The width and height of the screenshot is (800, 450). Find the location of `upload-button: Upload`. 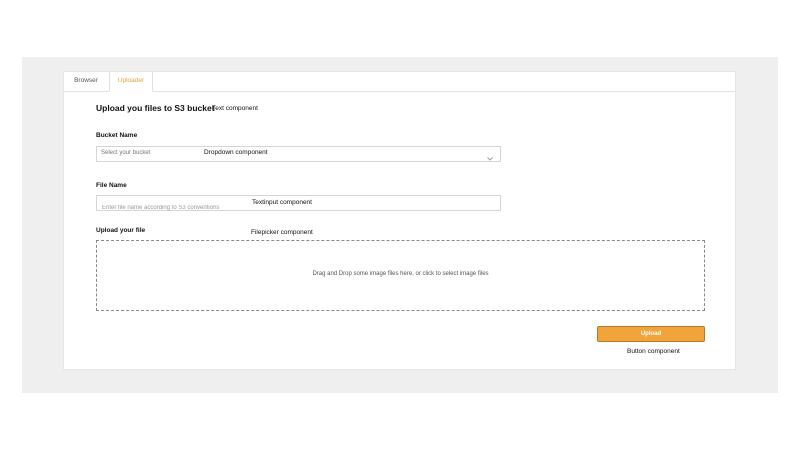

upload-button: Upload is located at coordinates (651, 334).